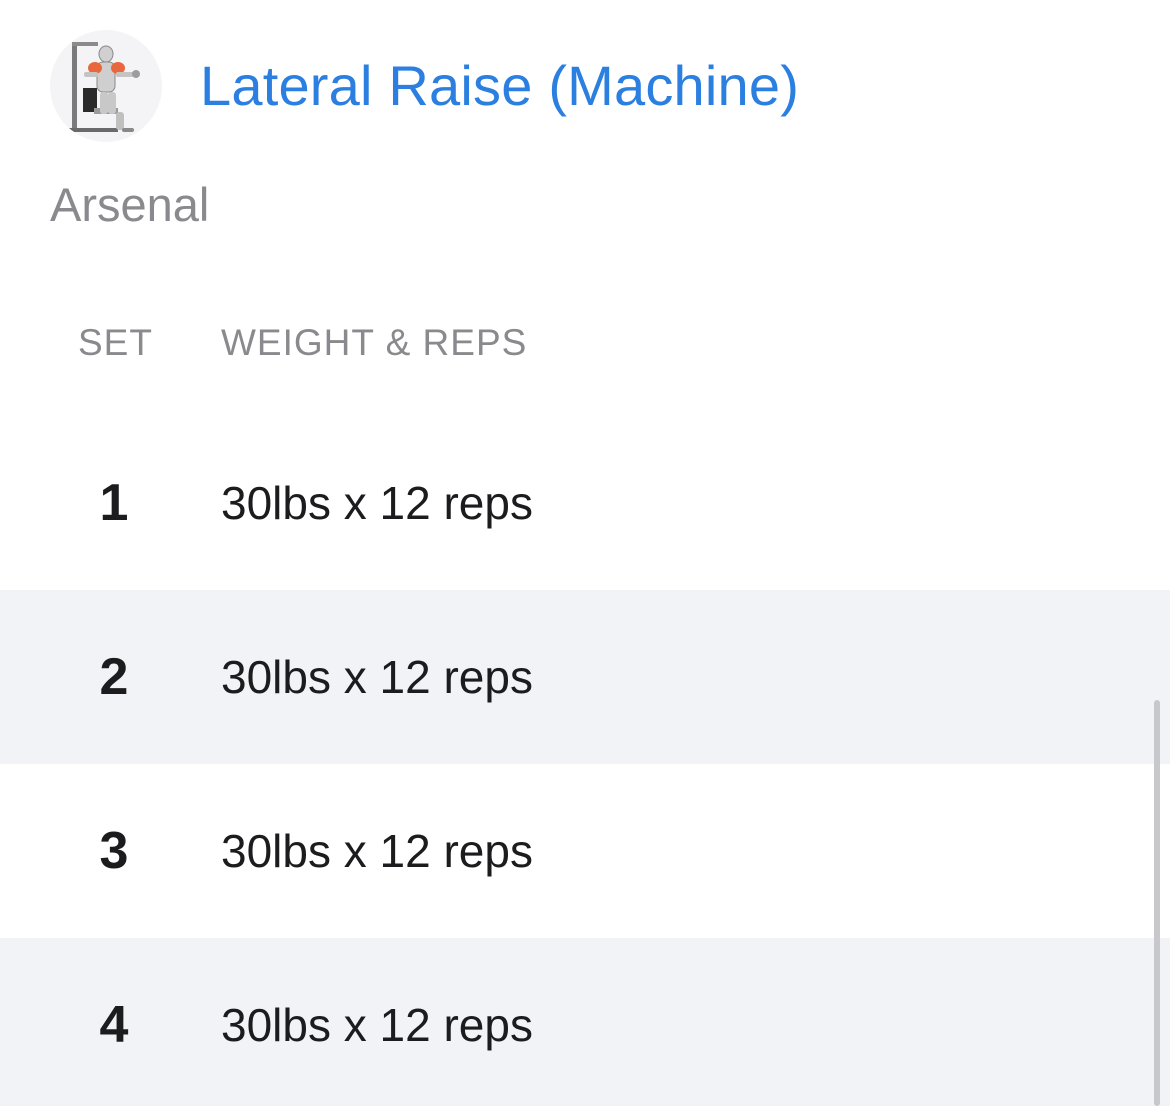 The width and height of the screenshot is (1170, 1106). I want to click on gym-name: Arsenal, so click(130, 204).